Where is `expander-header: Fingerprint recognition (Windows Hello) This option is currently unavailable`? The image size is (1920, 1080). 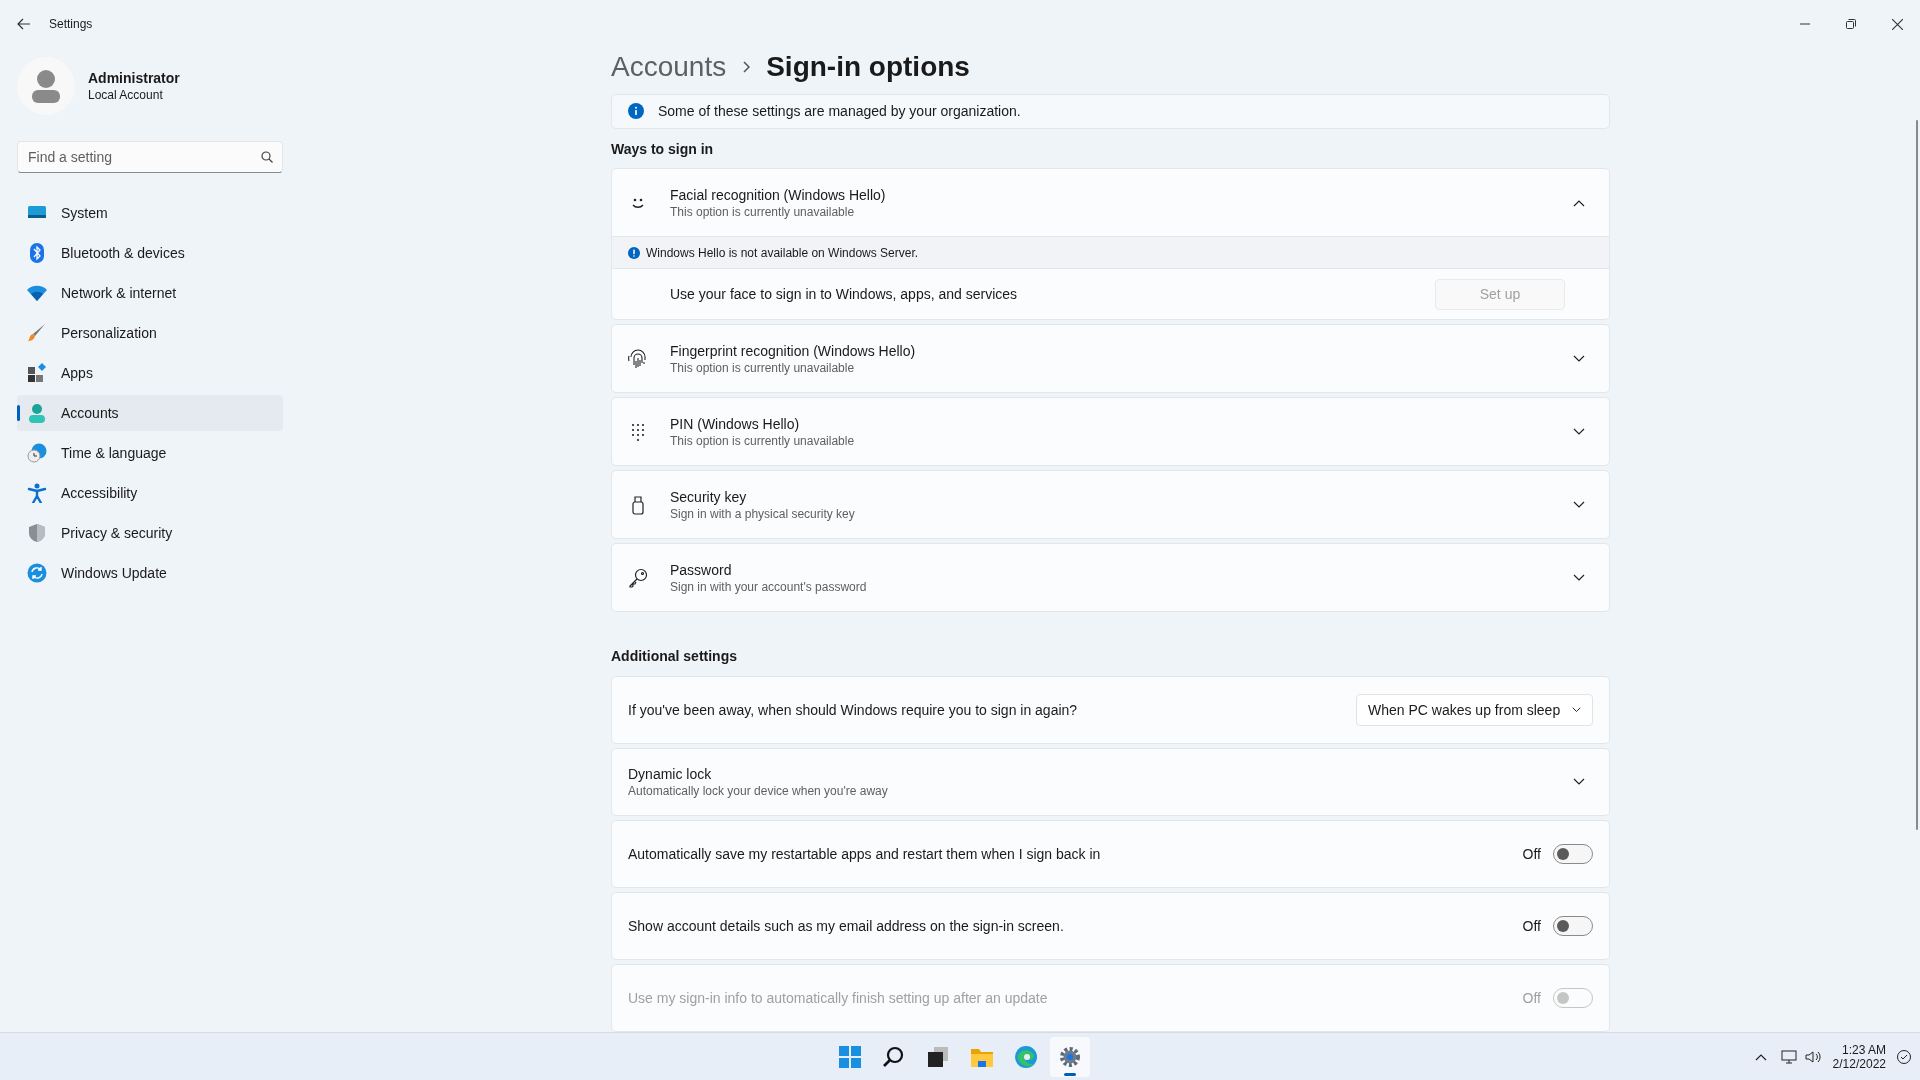
expander-header: Fingerprint recognition (Windows Hello) This option is currently unavailable is located at coordinates (1110, 358).